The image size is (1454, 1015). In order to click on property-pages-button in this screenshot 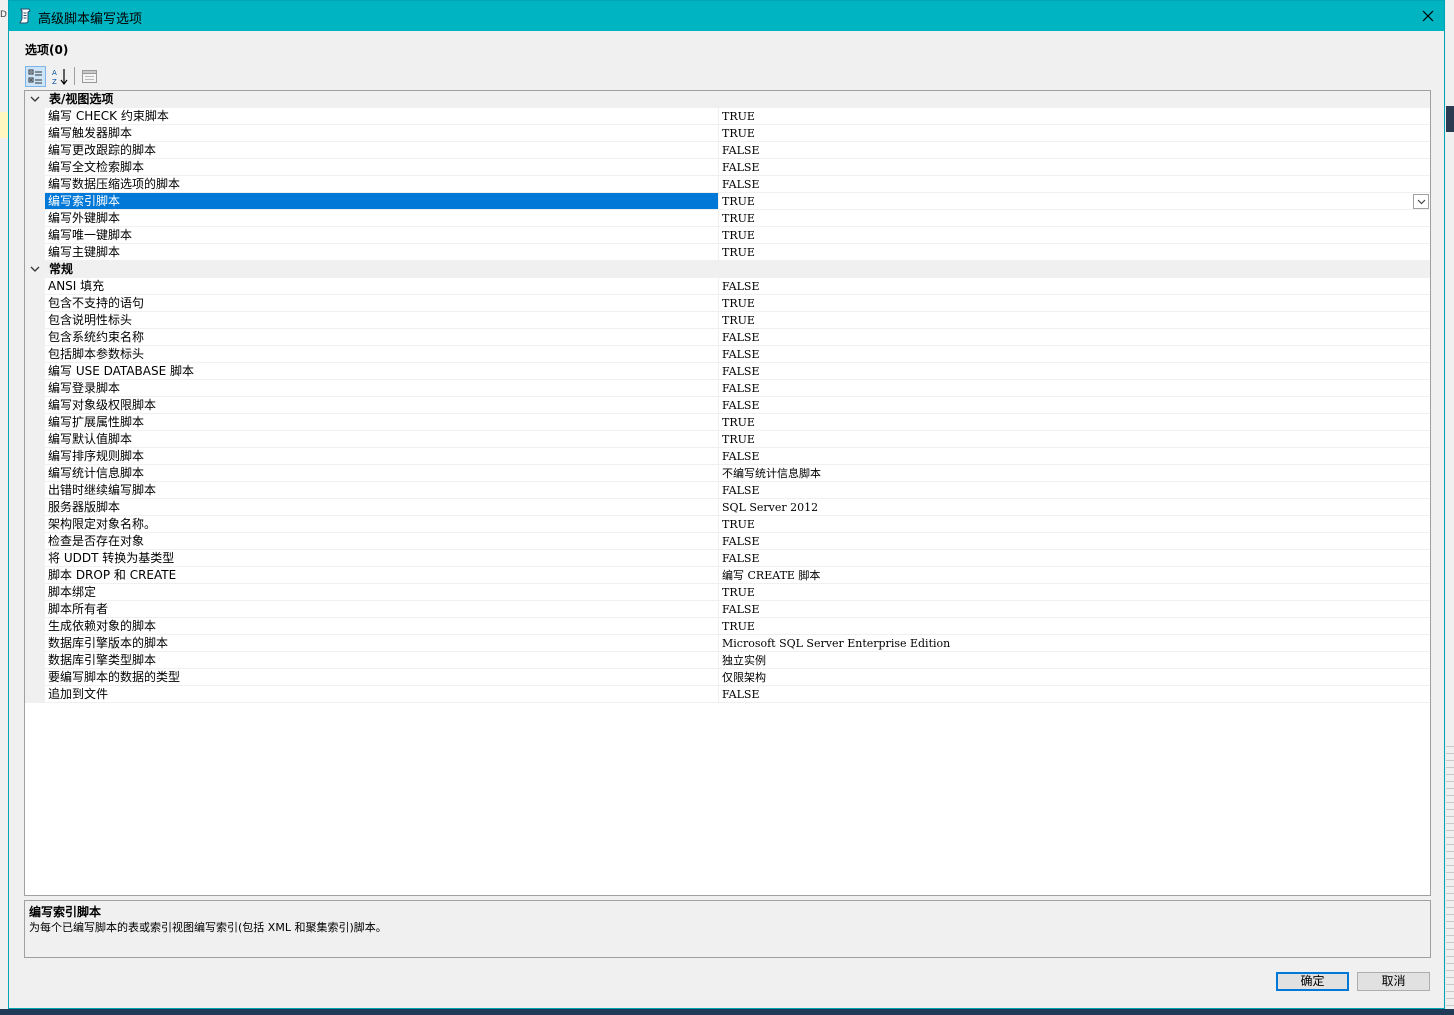, I will do `click(89, 76)`.